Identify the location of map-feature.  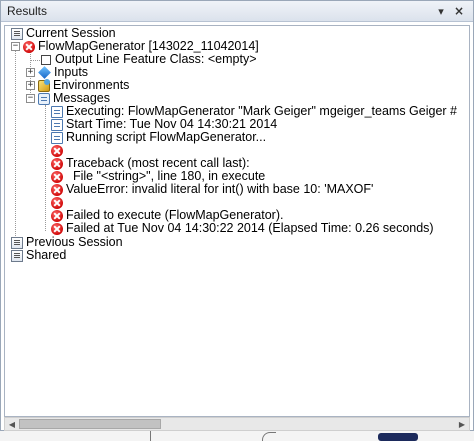
(398, 437).